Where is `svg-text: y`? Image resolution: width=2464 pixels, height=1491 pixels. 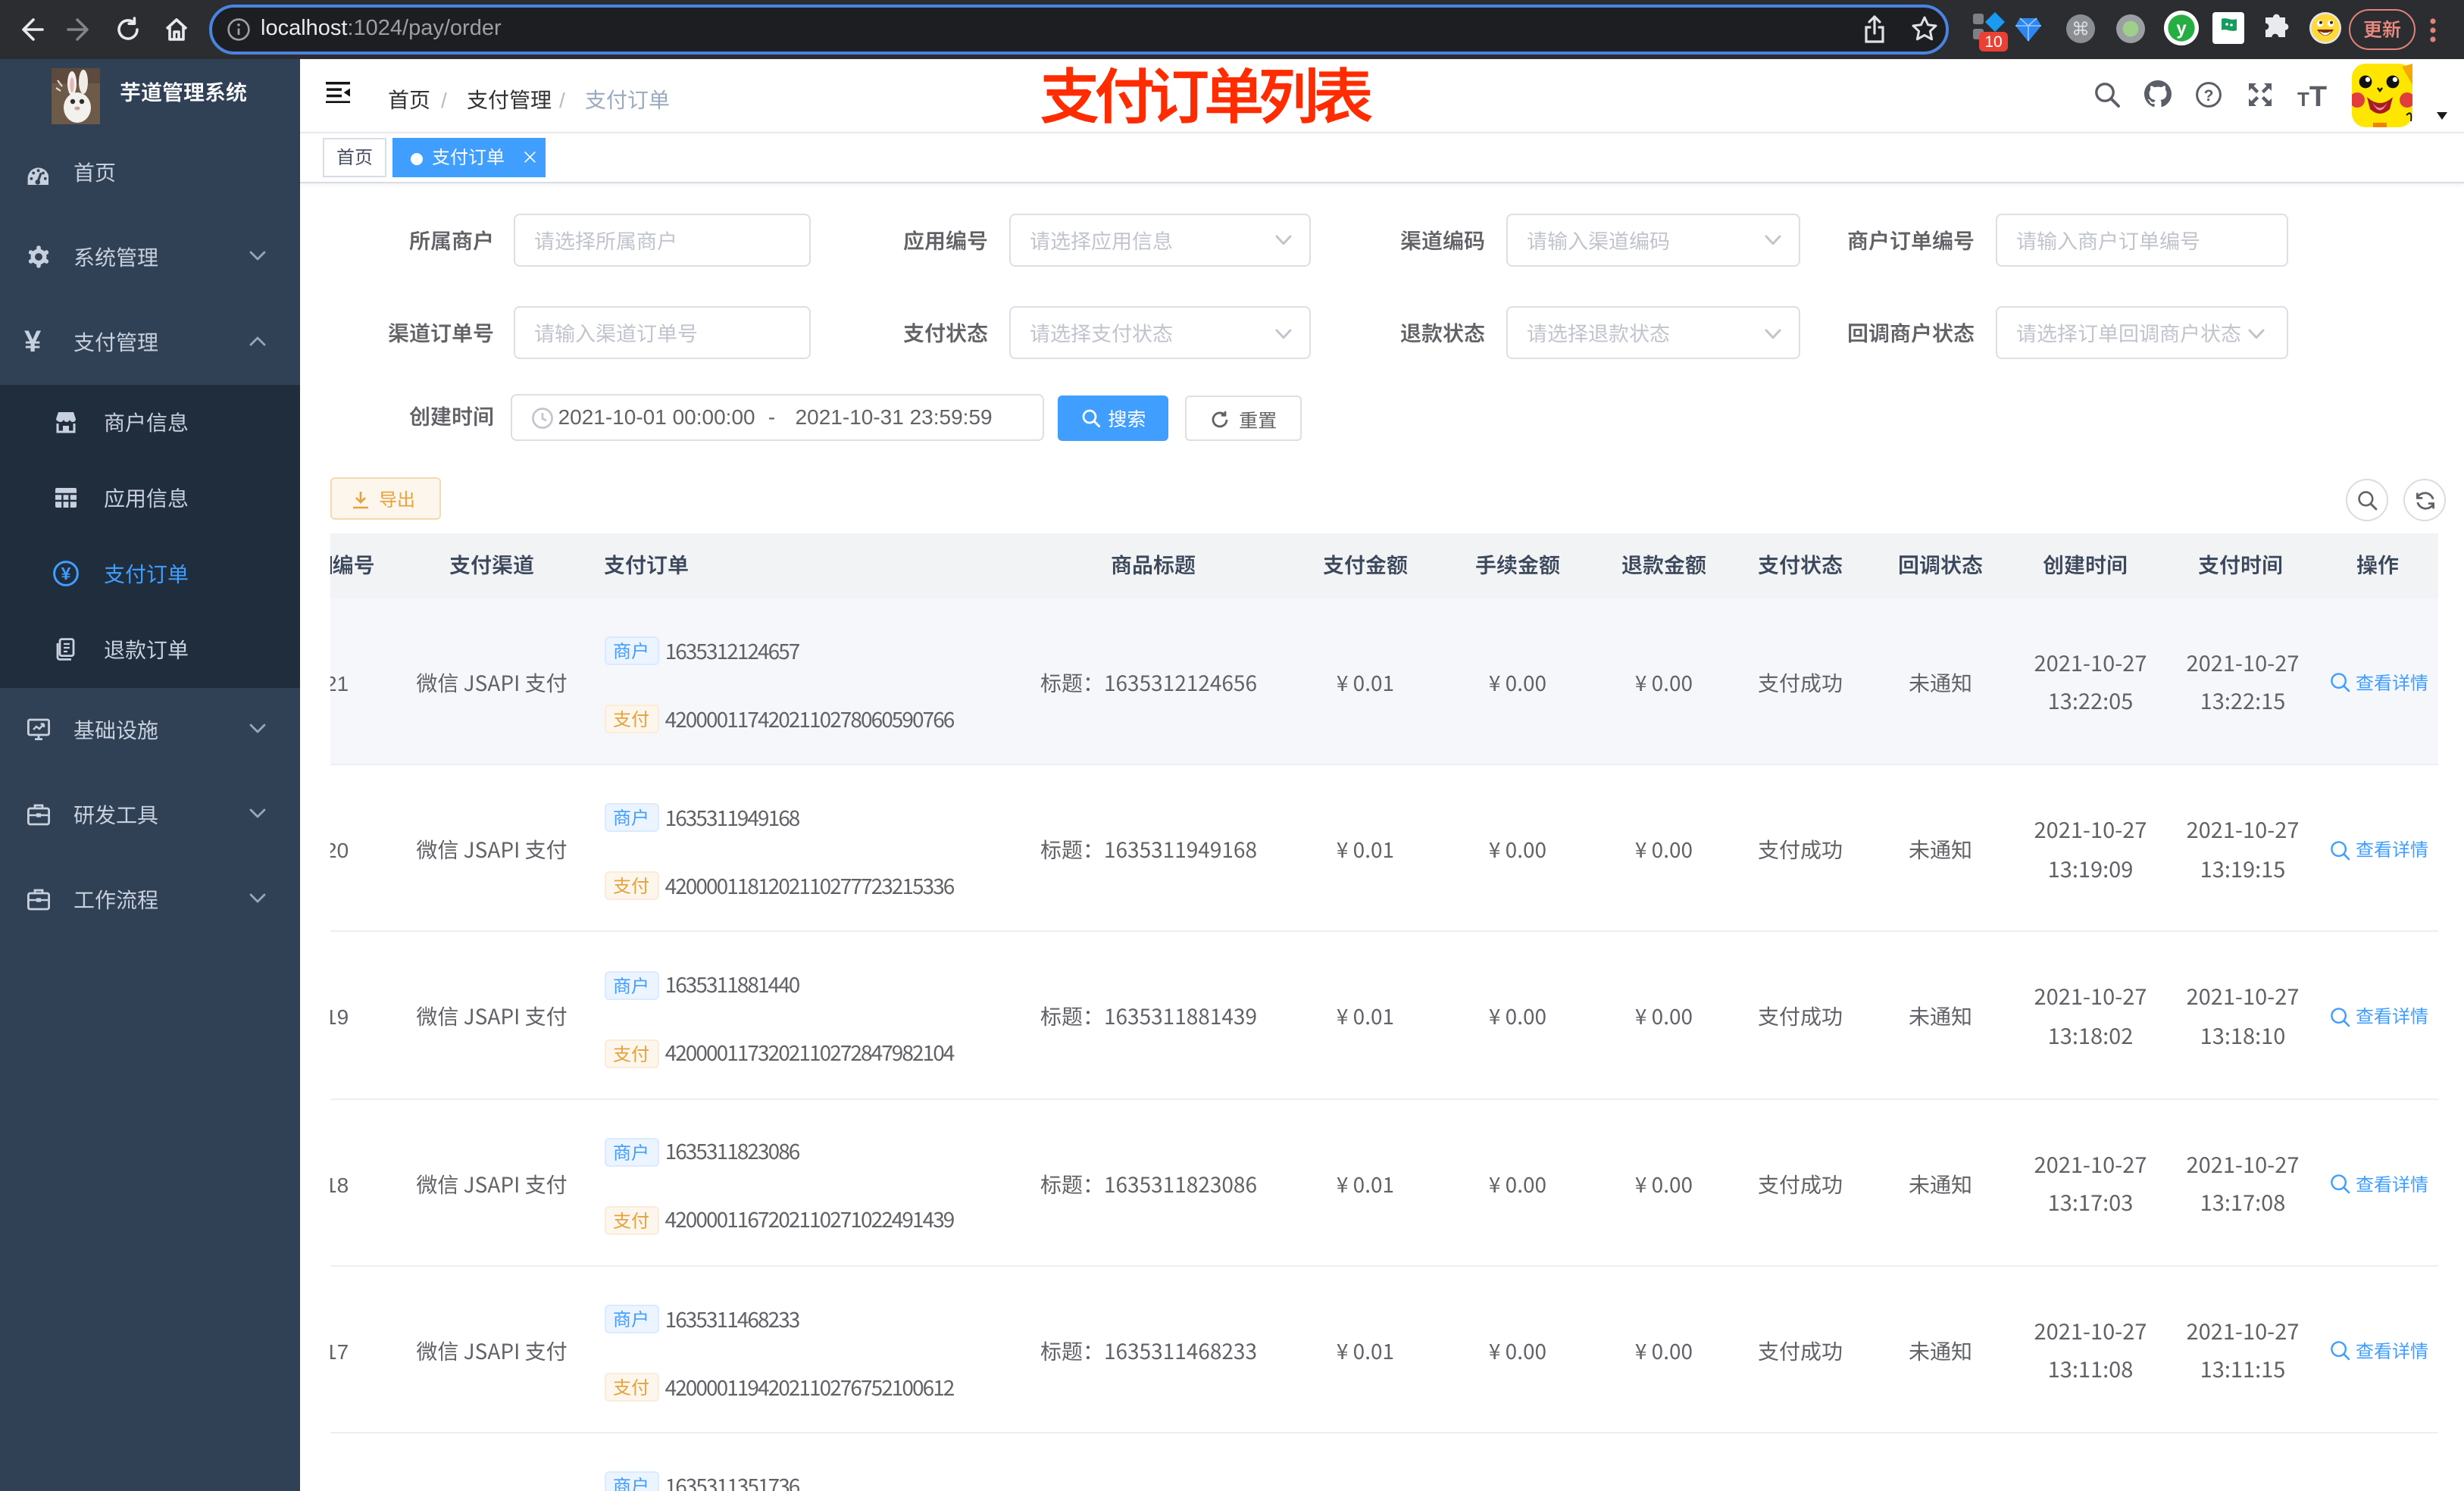 svg-text: y is located at coordinates (2181, 29).